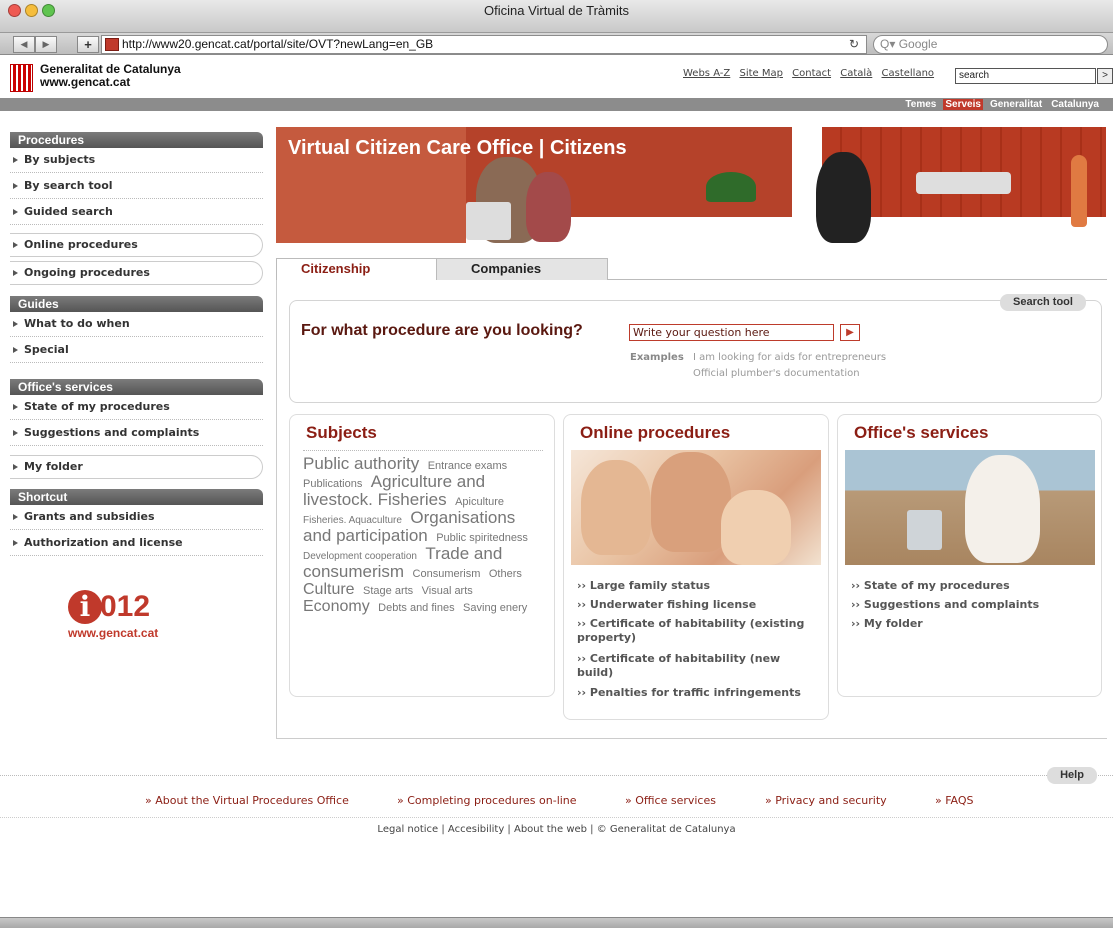 The image size is (1113, 928). What do you see at coordinates (125, 606) in the screenshot?
I see `info-012-number: 012` at bounding box center [125, 606].